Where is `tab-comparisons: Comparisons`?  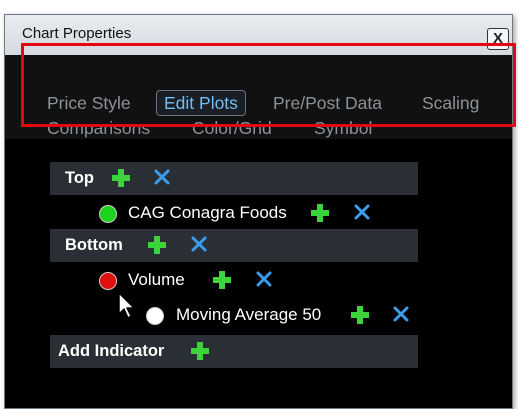
tab-comparisons: Comparisons is located at coordinates (98, 128).